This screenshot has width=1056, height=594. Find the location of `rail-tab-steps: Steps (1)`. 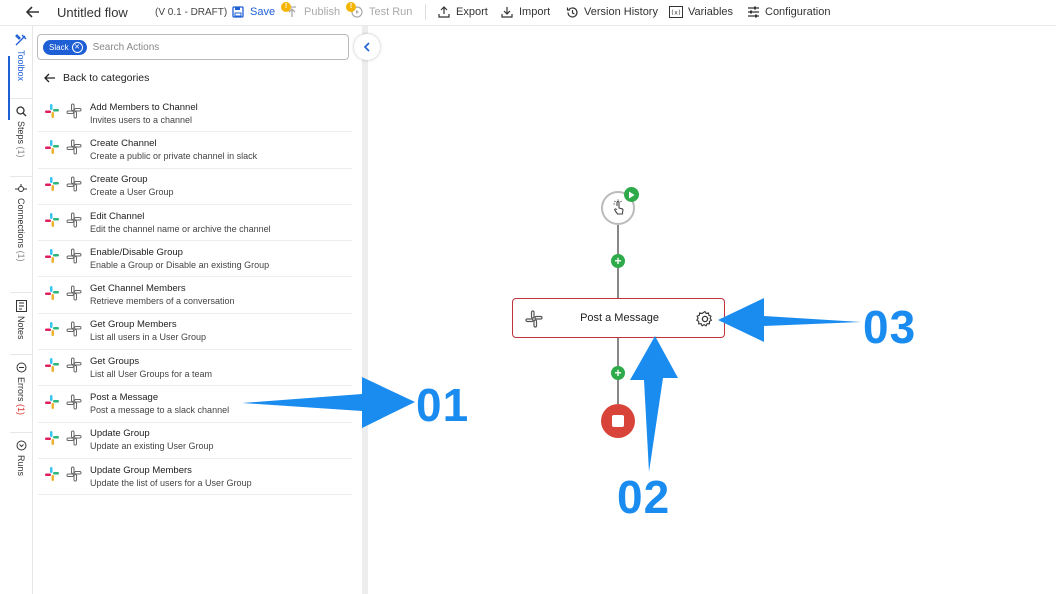

rail-tab-steps: Steps (1) is located at coordinates (21, 132).